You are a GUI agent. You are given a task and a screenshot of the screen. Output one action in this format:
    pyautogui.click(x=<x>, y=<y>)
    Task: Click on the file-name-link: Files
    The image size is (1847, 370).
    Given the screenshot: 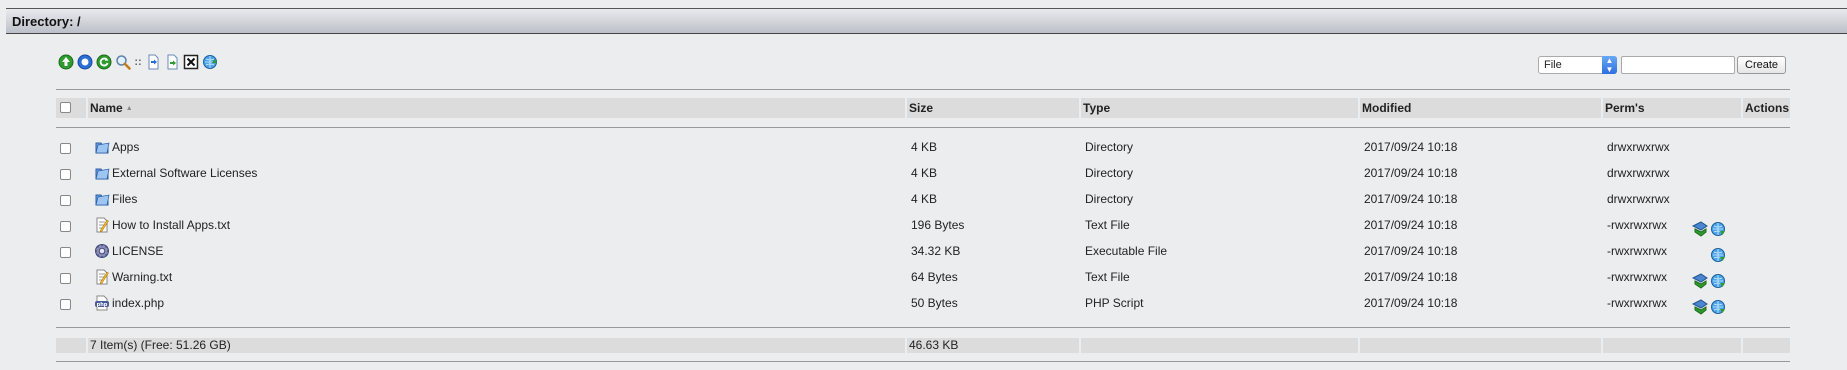 What is the action you would take?
    pyautogui.click(x=124, y=199)
    